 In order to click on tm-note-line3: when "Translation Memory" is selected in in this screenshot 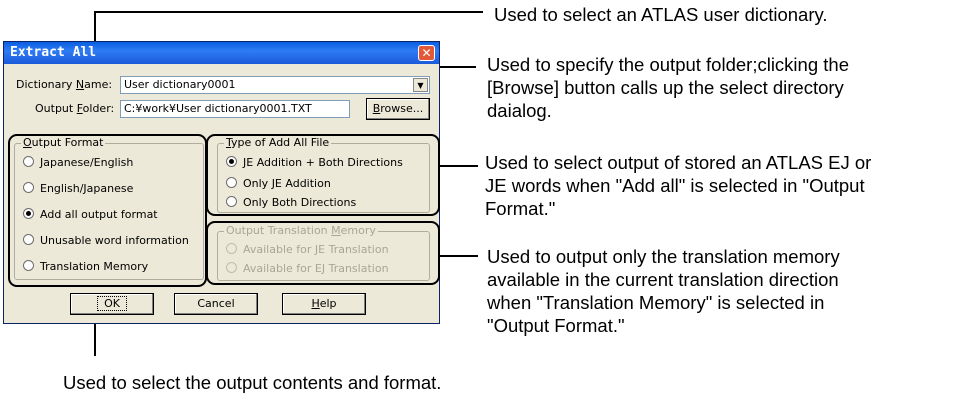, I will do `click(656, 302)`.